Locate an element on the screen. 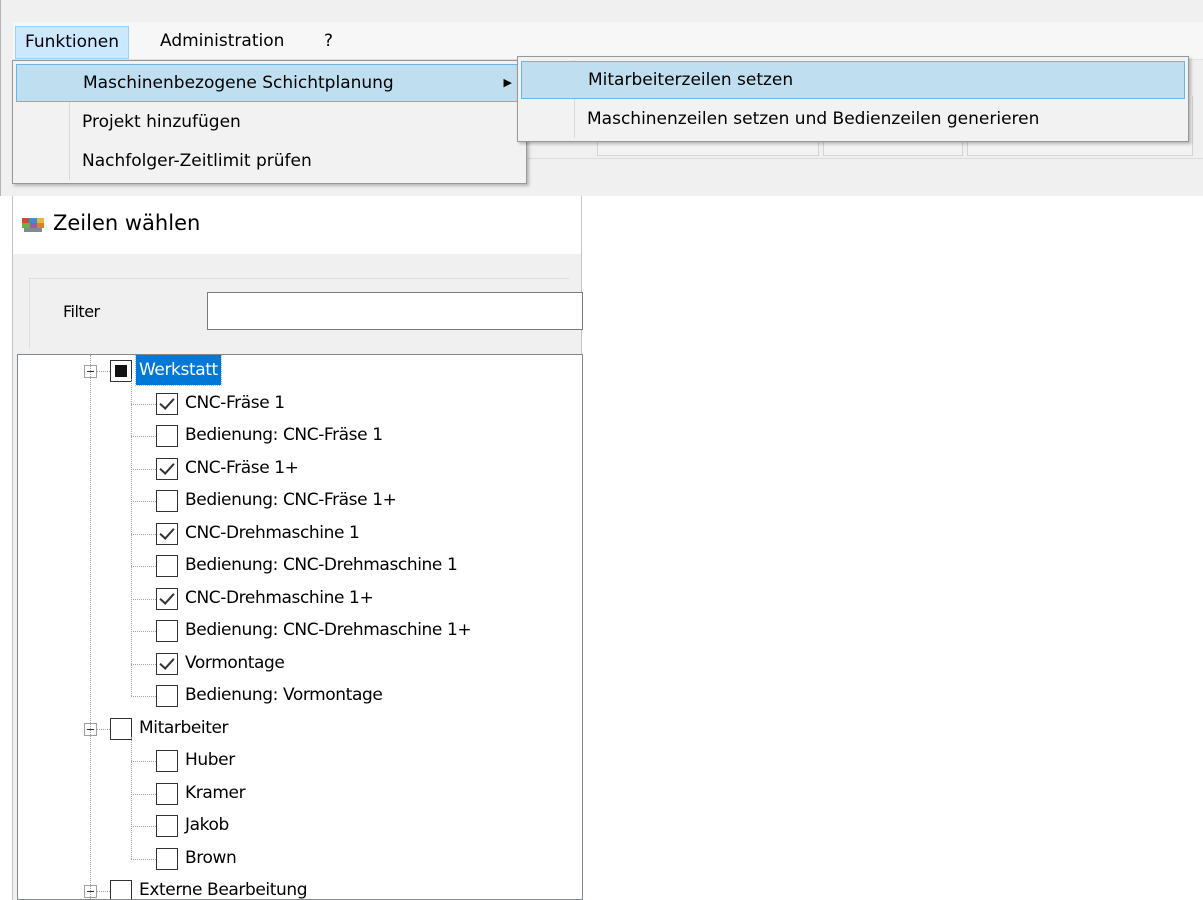 This screenshot has height=900, width=1203. tree-node-label: Bedienung: Vormontage is located at coordinates (284, 695).